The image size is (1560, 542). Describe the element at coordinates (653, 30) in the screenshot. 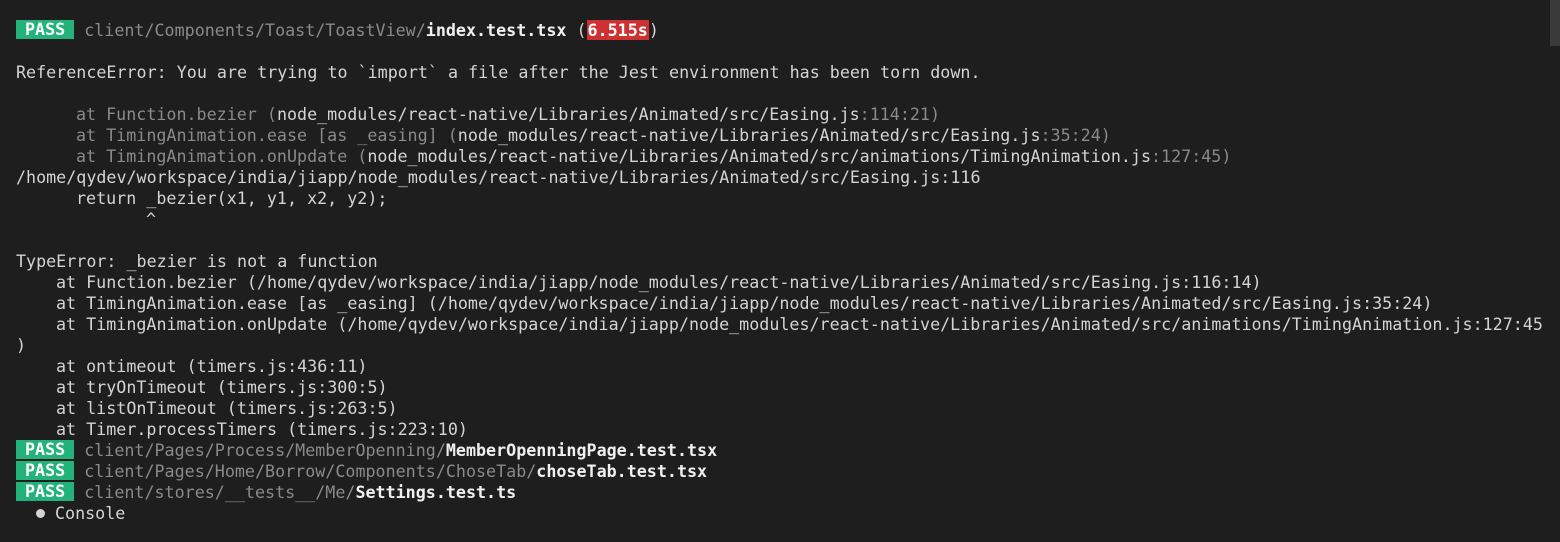

I see `close-paren: )` at that location.